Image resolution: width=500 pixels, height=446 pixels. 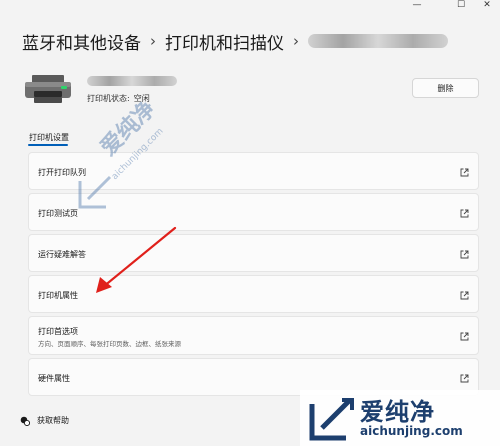 I want to click on annotation-arrow, so click(x=136, y=259).